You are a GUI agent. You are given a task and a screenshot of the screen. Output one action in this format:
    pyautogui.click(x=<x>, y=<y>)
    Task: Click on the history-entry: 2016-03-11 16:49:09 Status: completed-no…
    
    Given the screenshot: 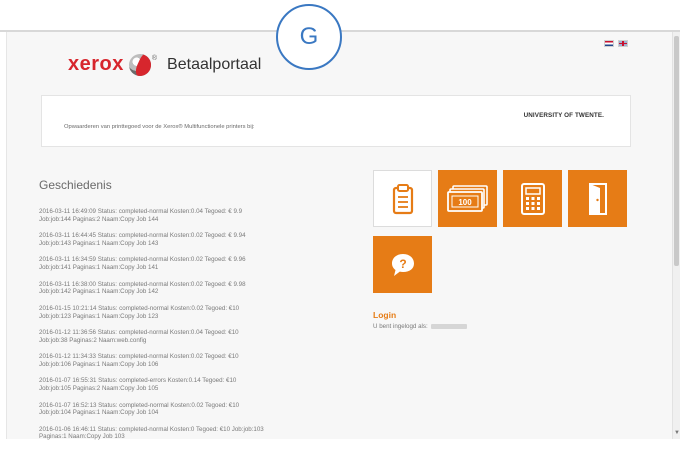 What is the action you would take?
    pyautogui.click(x=199, y=220)
    